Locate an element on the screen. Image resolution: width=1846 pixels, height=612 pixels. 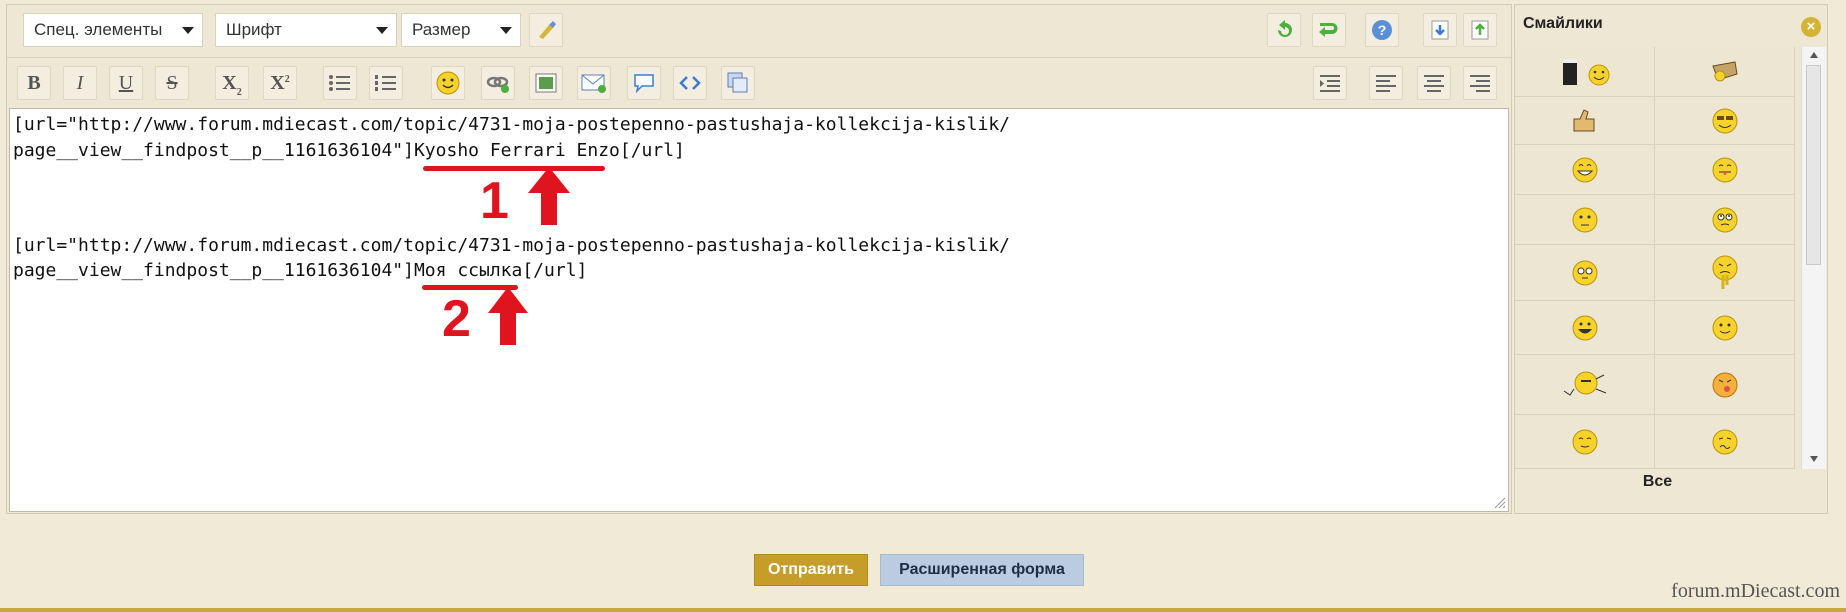
underline-button: U is located at coordinates (126, 83).